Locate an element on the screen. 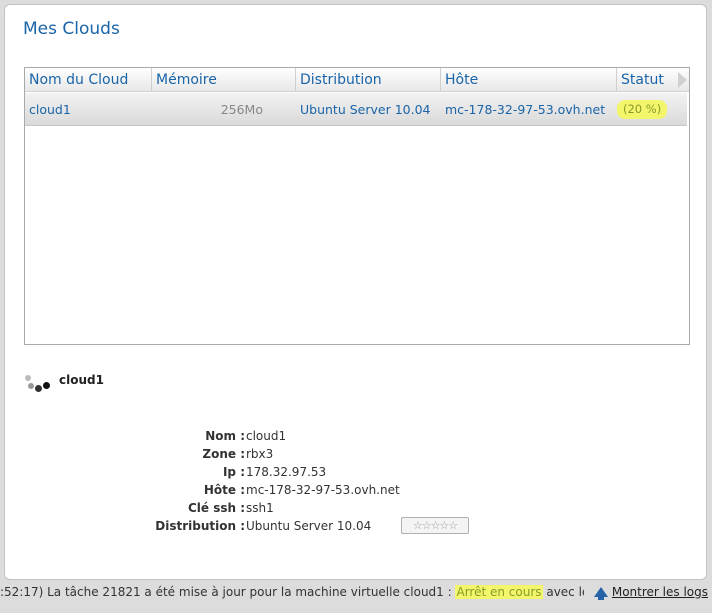 This screenshot has width=712, height=613. status-badge: (20 %) is located at coordinates (642, 109).